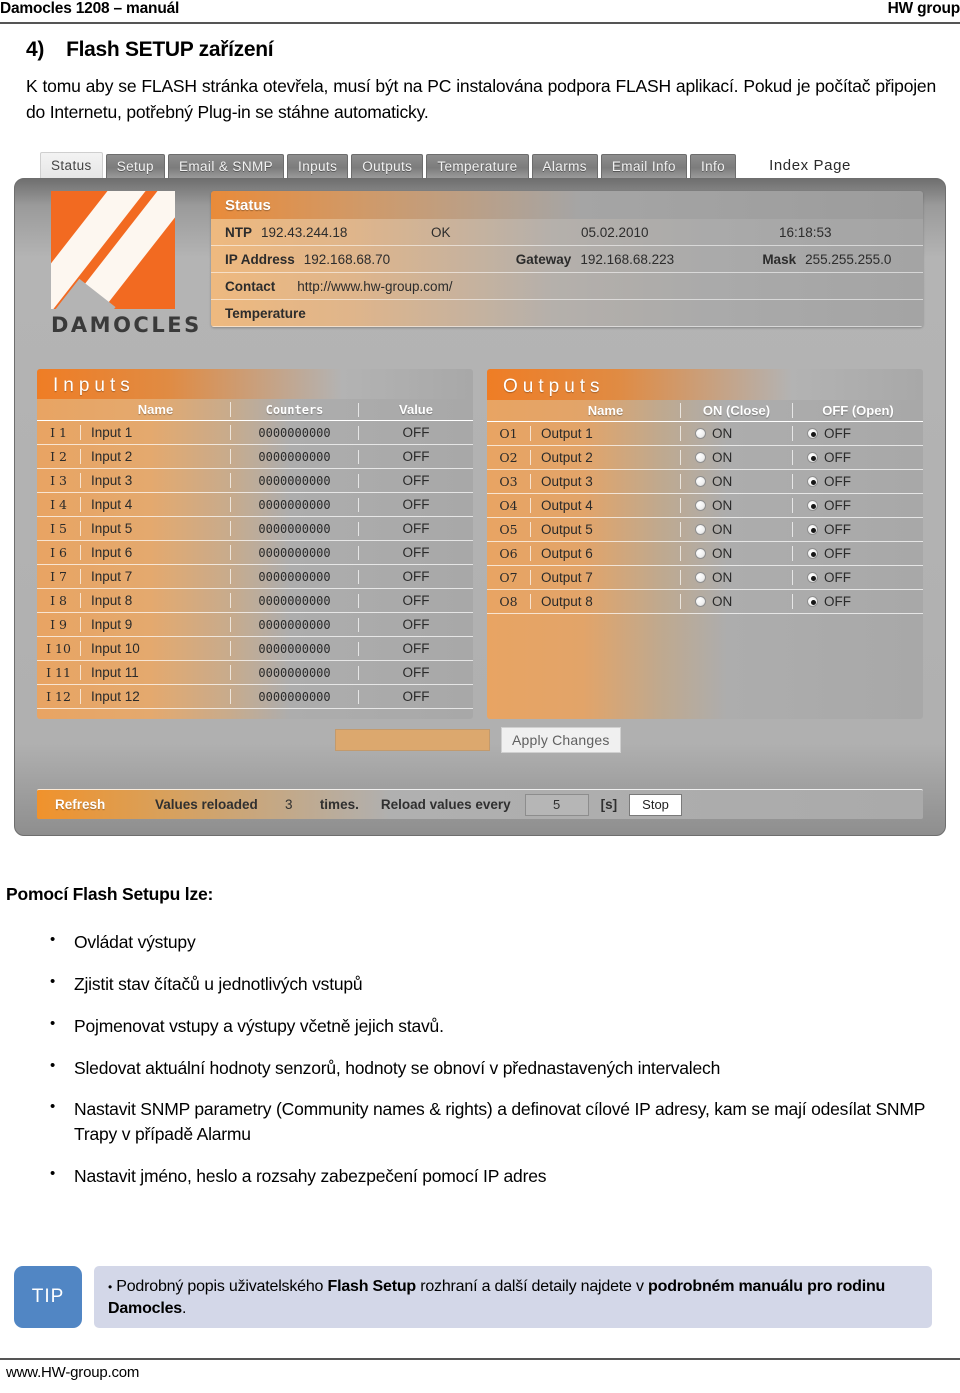 The image size is (960, 1393). Describe the element at coordinates (170, 49) in the screenshot. I see `section-title: Flash SETUP zařízení` at that location.